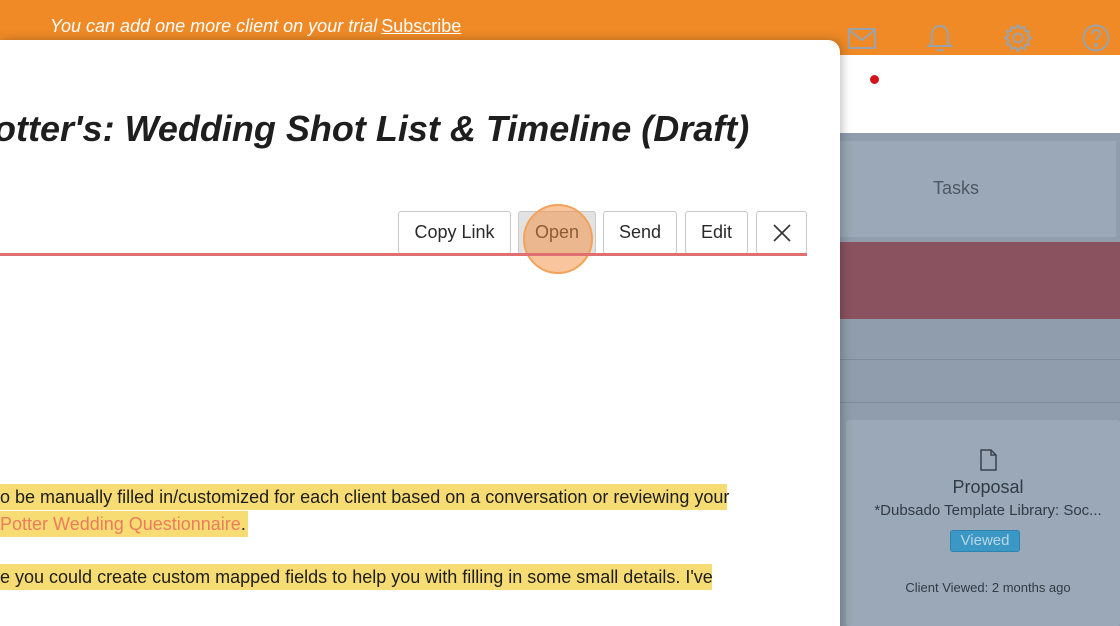 The height and width of the screenshot is (626, 1120). I want to click on close-button, so click(781, 232).